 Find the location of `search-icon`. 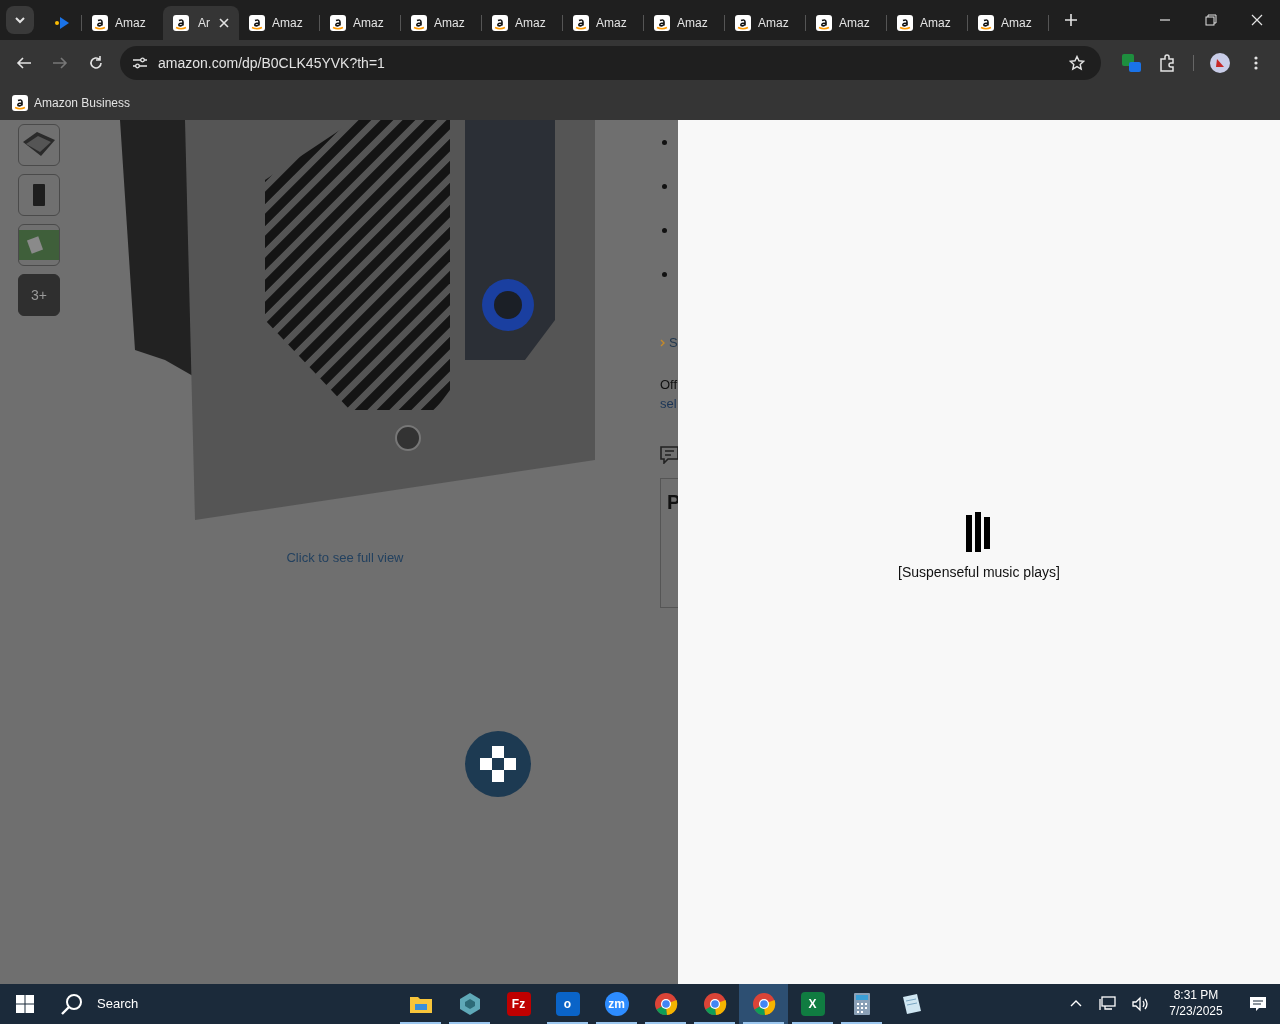

search-icon is located at coordinates (72, 1004).